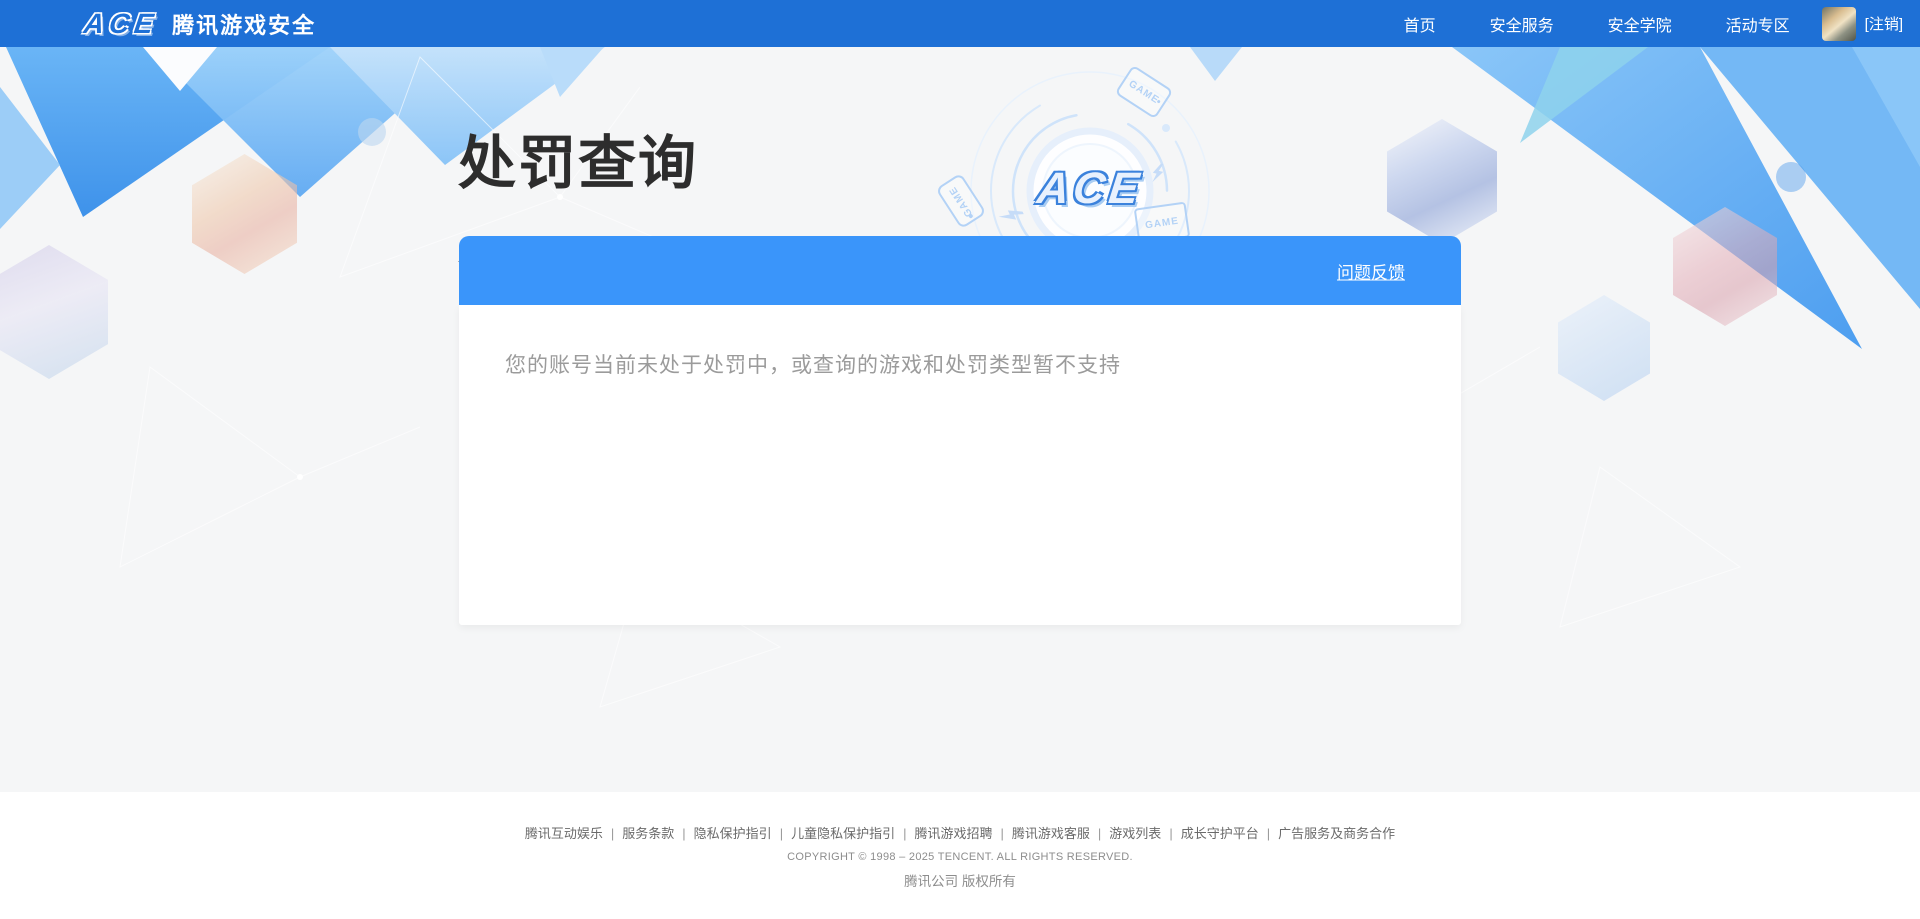  I want to click on footer-link: 儿童隐私保护指引, so click(843, 833).